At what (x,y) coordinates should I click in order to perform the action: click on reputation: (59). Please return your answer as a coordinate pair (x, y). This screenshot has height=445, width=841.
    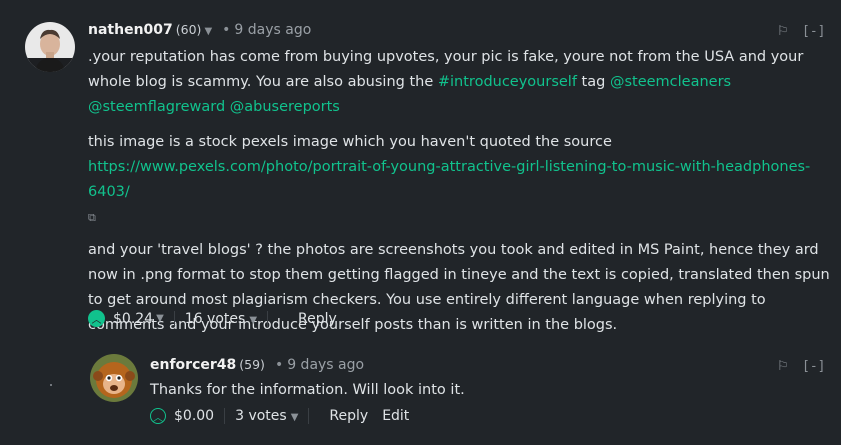
    Looking at the image, I should click on (252, 364).